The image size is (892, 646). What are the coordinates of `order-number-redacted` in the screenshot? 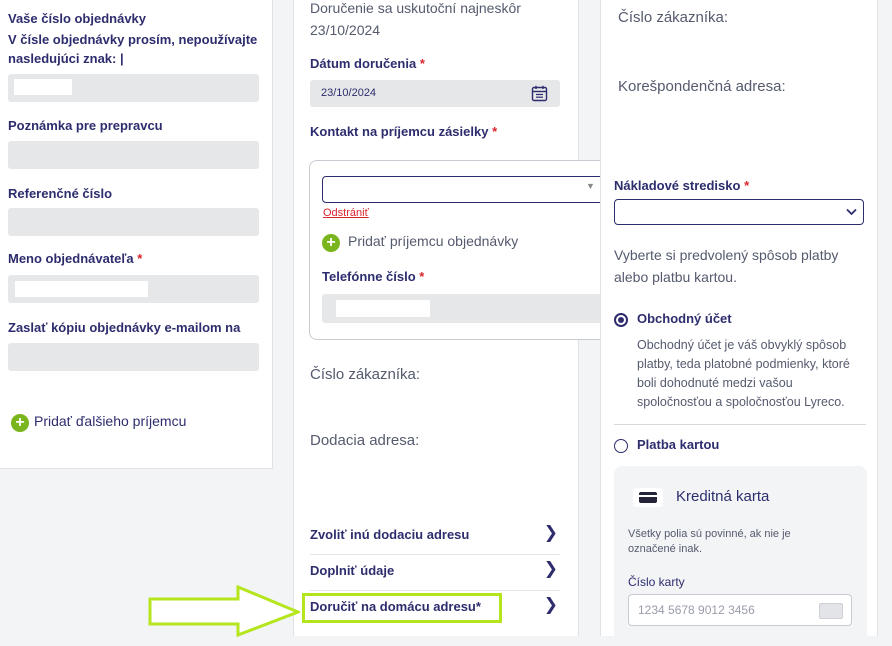 It's located at (43, 87).